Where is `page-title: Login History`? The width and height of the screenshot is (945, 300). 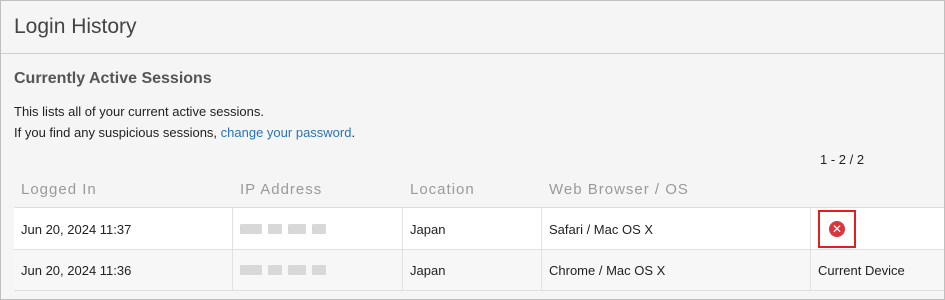
page-title: Login History is located at coordinates (75, 26).